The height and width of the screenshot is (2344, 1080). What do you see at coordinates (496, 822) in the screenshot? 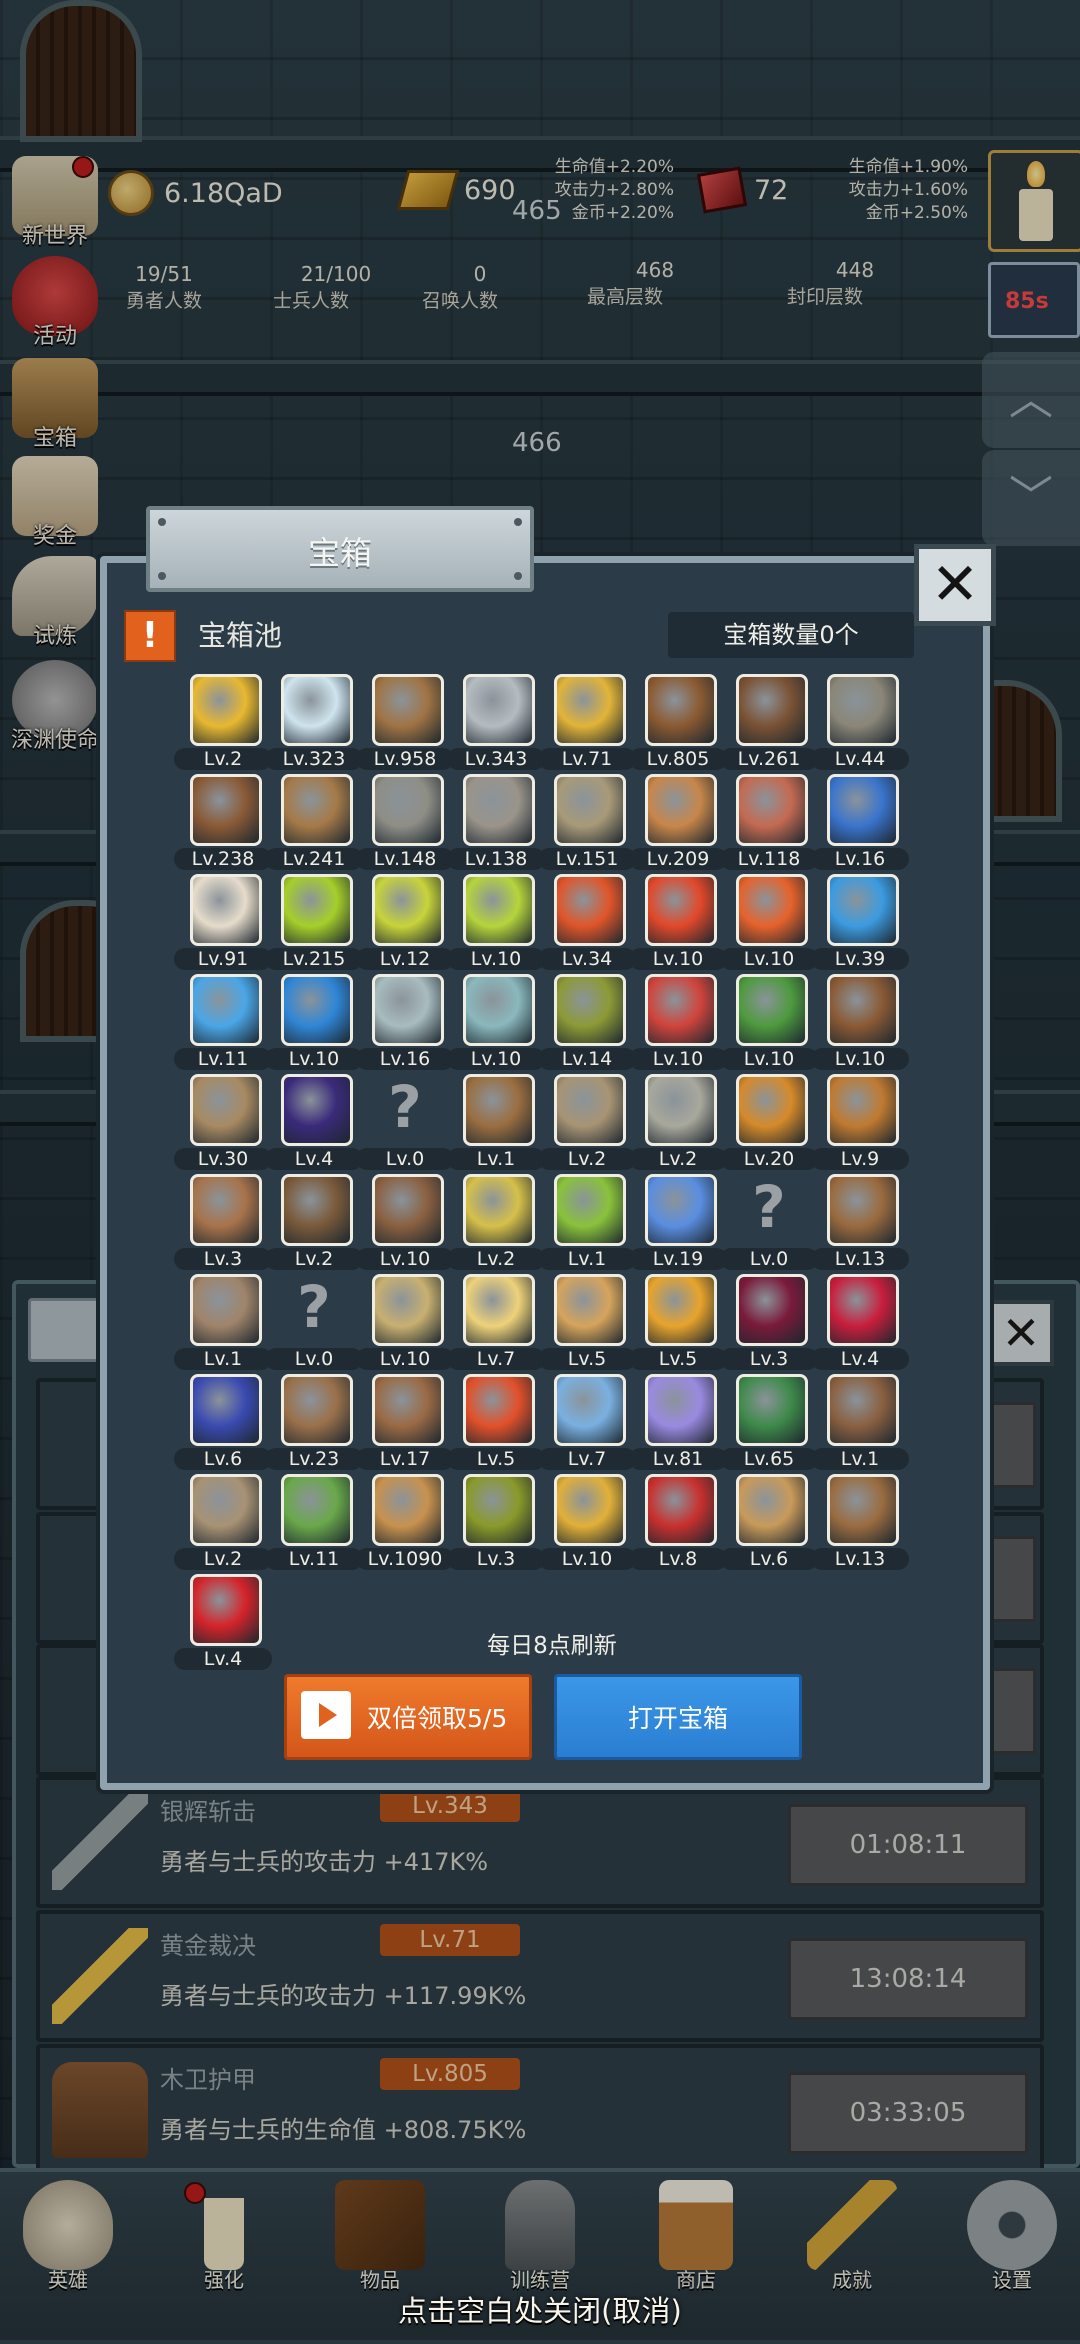
I see `chest-item: Lv.138` at bounding box center [496, 822].